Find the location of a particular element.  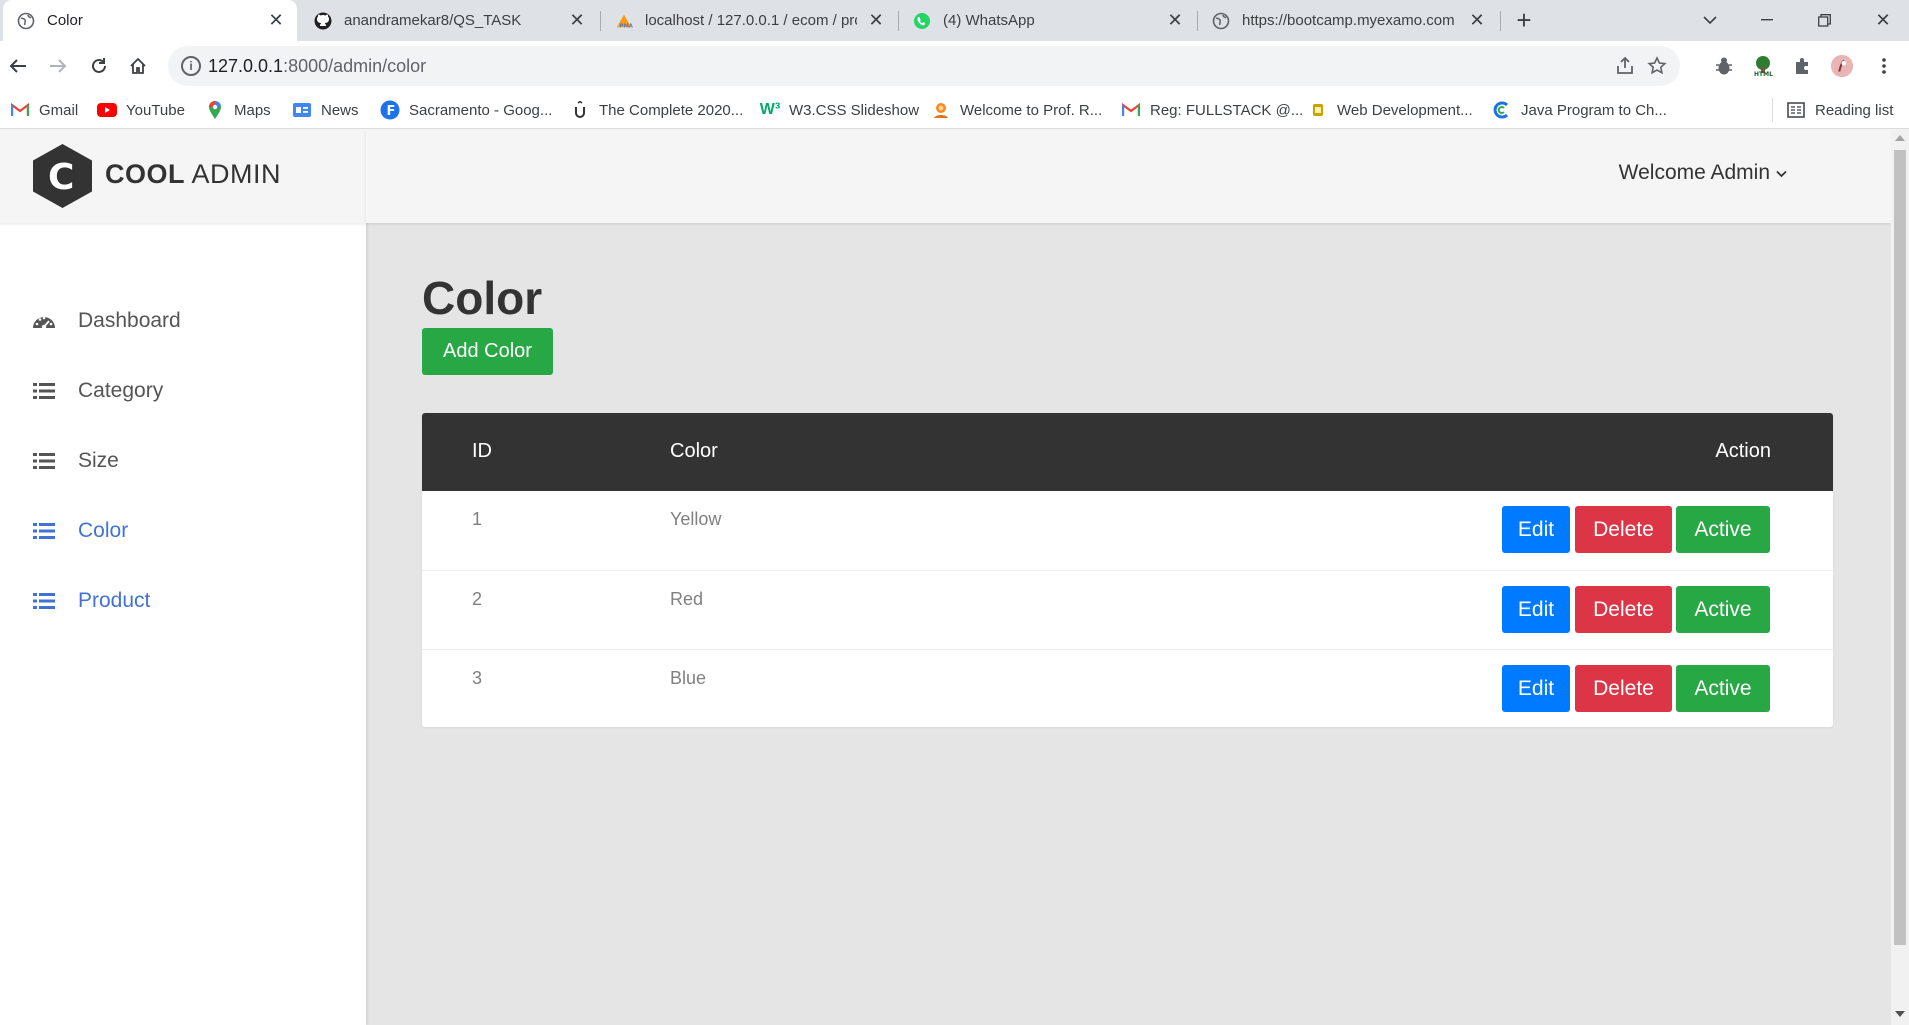

svg-text: PMA is located at coordinates (627, 26).